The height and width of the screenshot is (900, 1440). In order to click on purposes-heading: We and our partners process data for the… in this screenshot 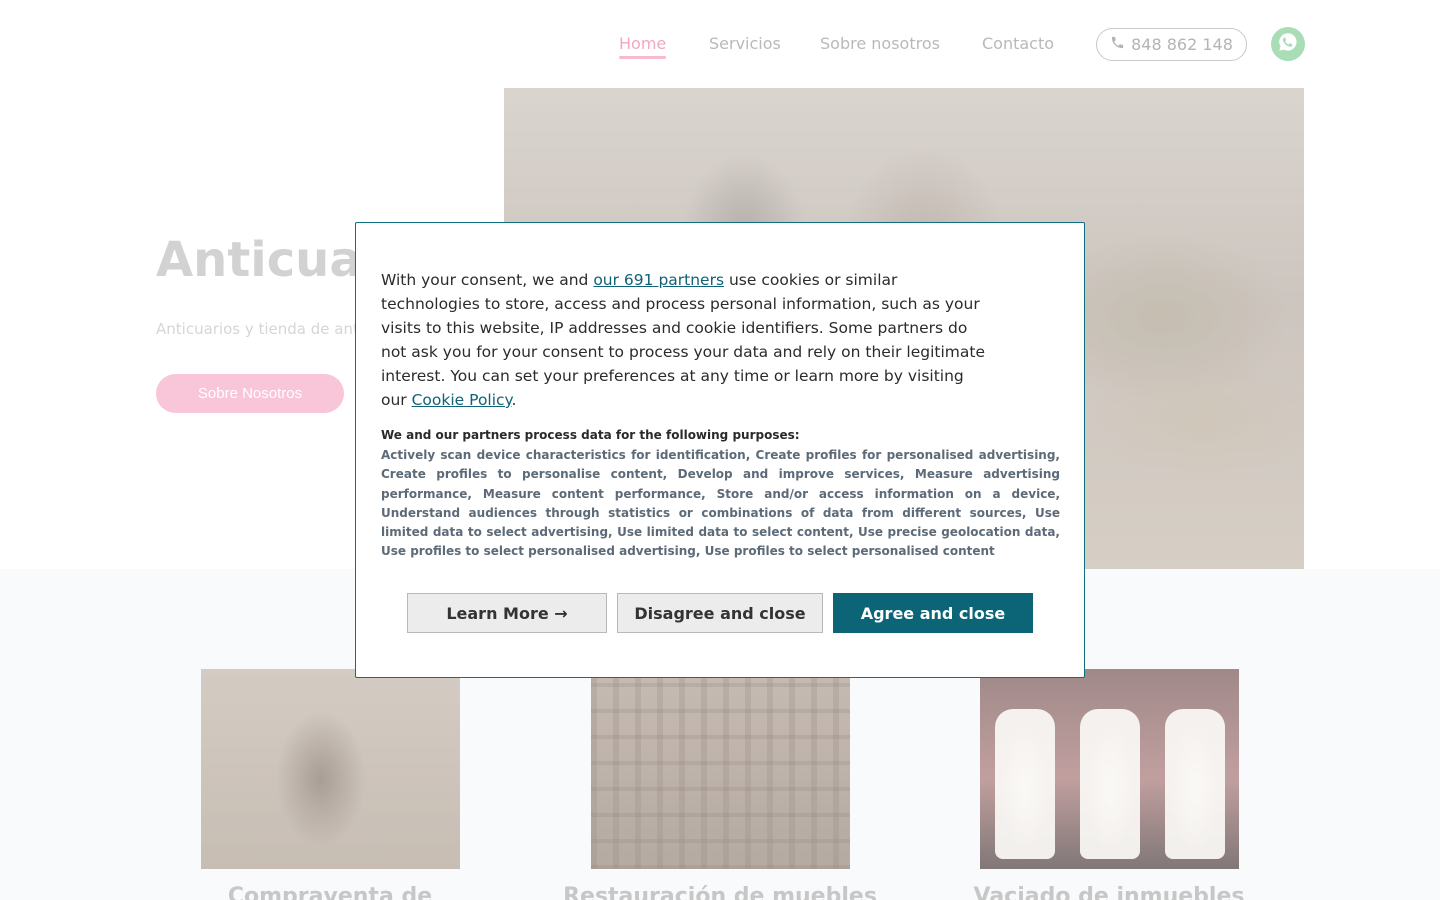, I will do `click(590, 435)`.